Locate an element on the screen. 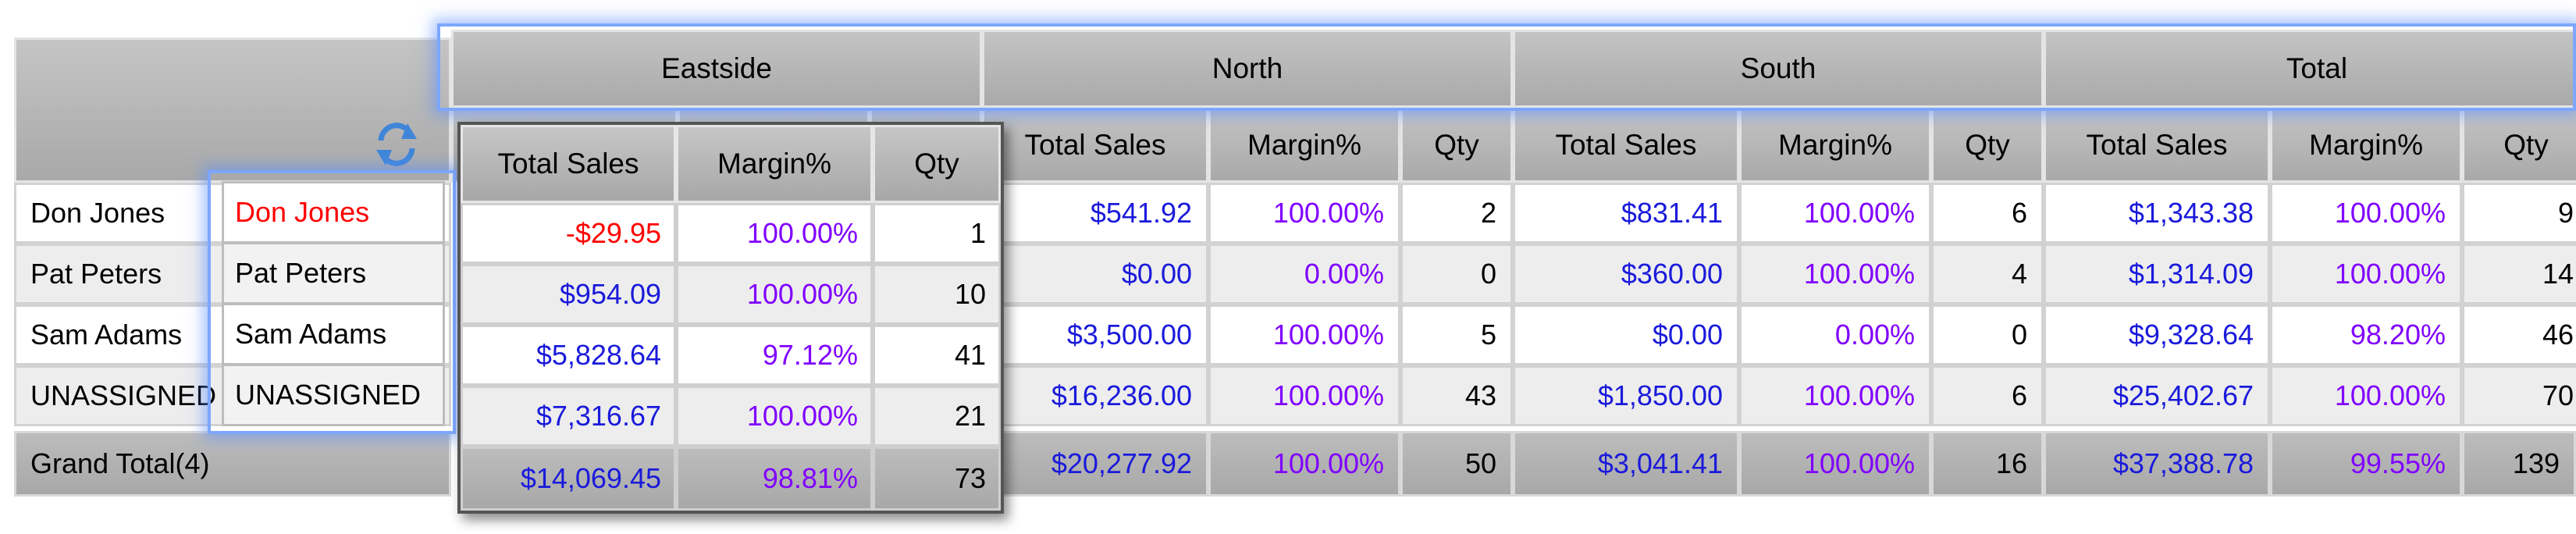 The image size is (2576, 534). popup-cell-sales: $5,828.64 is located at coordinates (568, 355).